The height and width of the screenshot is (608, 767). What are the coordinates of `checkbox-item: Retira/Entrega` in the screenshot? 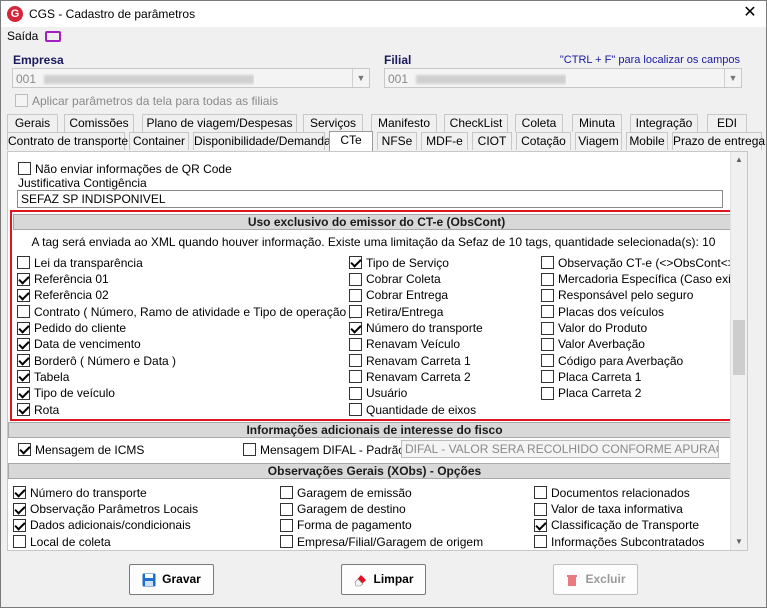 It's located at (396, 311).